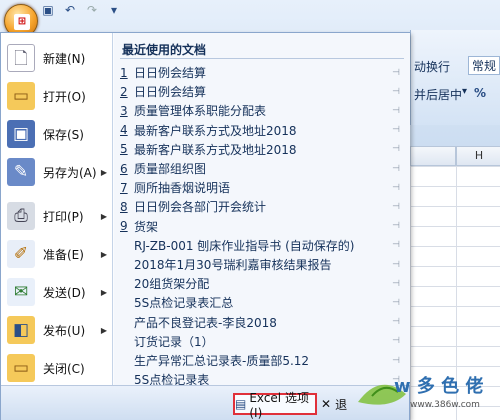 The width and height of the screenshot is (500, 420). I want to click on recent-document-item: 2018年1月30号瑞利嘉审核结果报告 ⊣, so click(262, 264).